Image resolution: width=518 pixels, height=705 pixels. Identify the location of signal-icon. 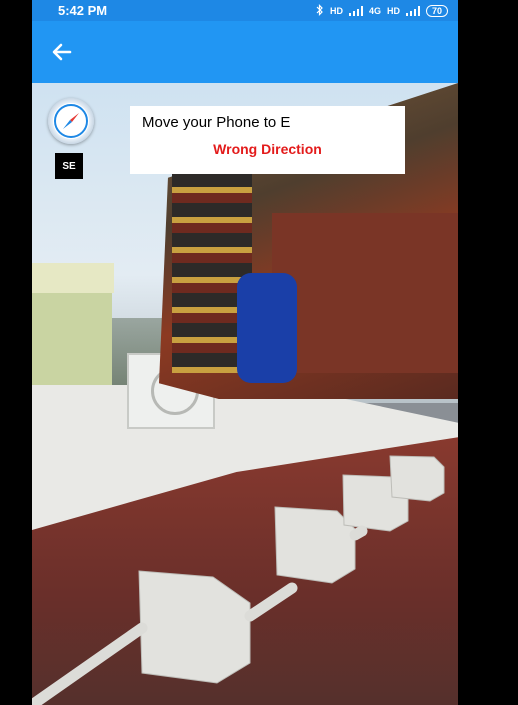
(355, 10).